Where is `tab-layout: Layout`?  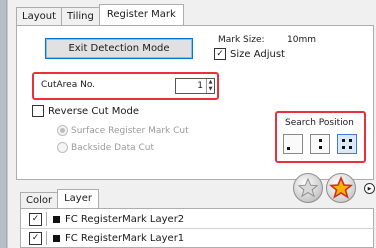
tab-layout: Layout is located at coordinates (39, 16).